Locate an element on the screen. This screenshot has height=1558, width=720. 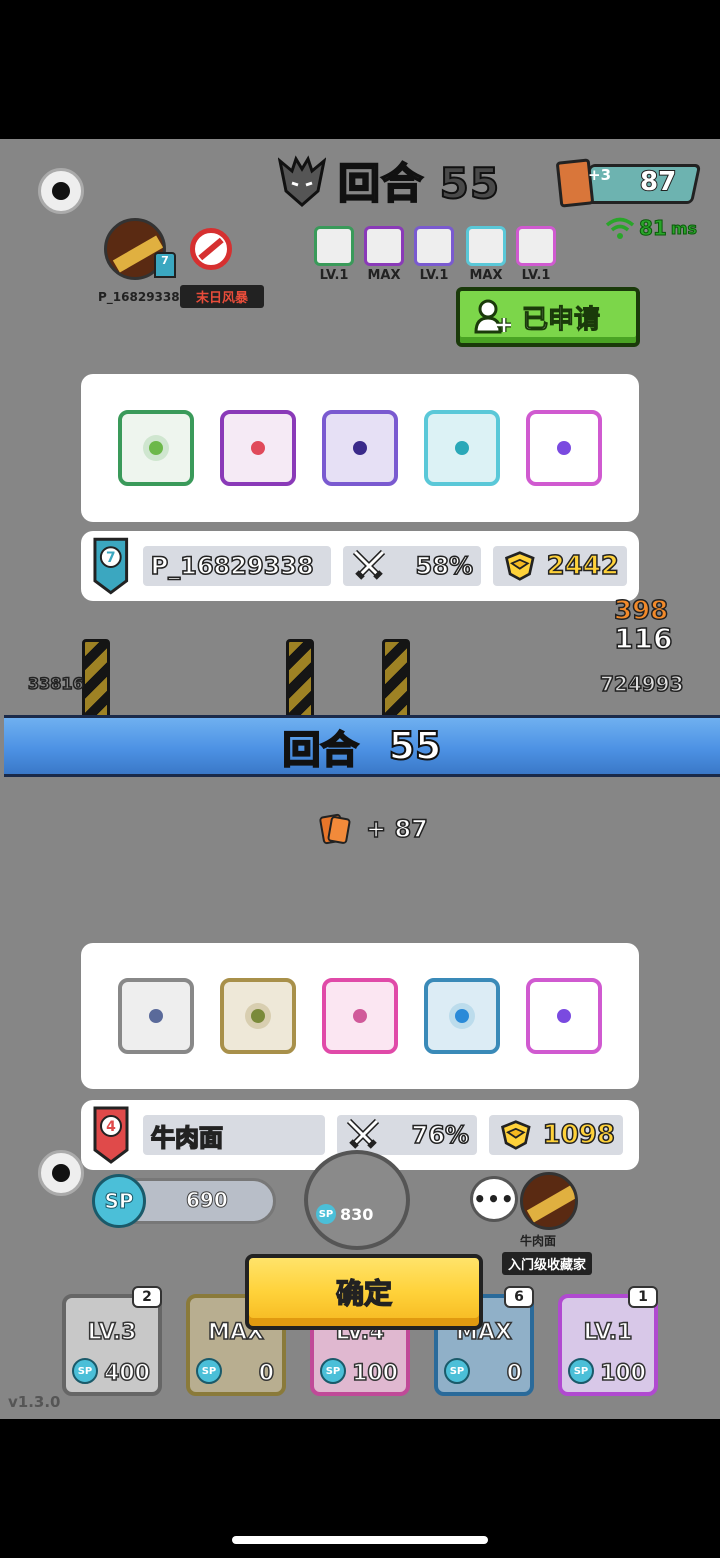
sun-dice-icon is located at coordinates (258, 1016).